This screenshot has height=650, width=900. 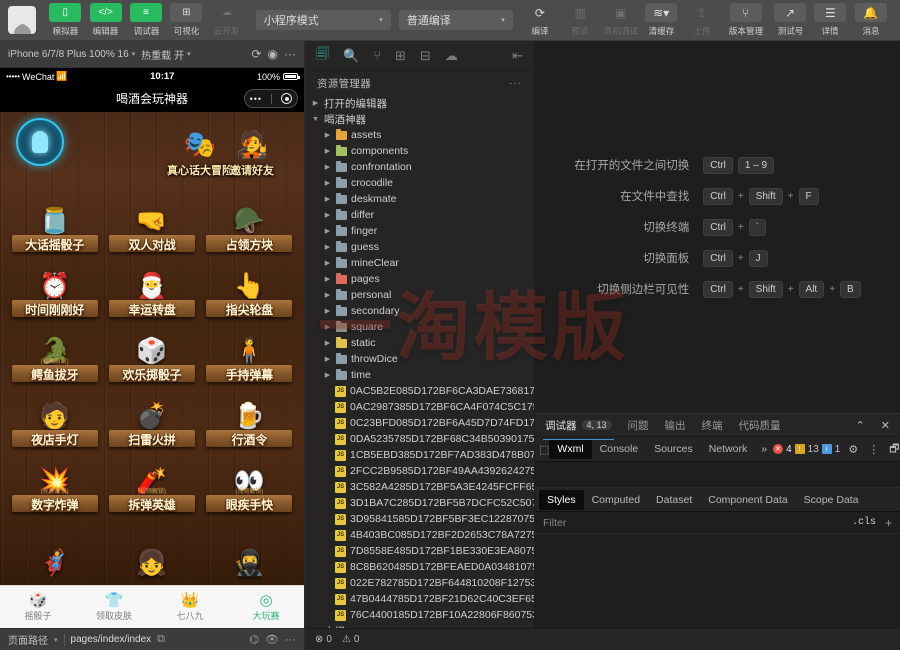 What do you see at coordinates (249, 479) in the screenshot?
I see `game-cell: 👀 (视频解锁) 眼疾手快` at bounding box center [249, 479].